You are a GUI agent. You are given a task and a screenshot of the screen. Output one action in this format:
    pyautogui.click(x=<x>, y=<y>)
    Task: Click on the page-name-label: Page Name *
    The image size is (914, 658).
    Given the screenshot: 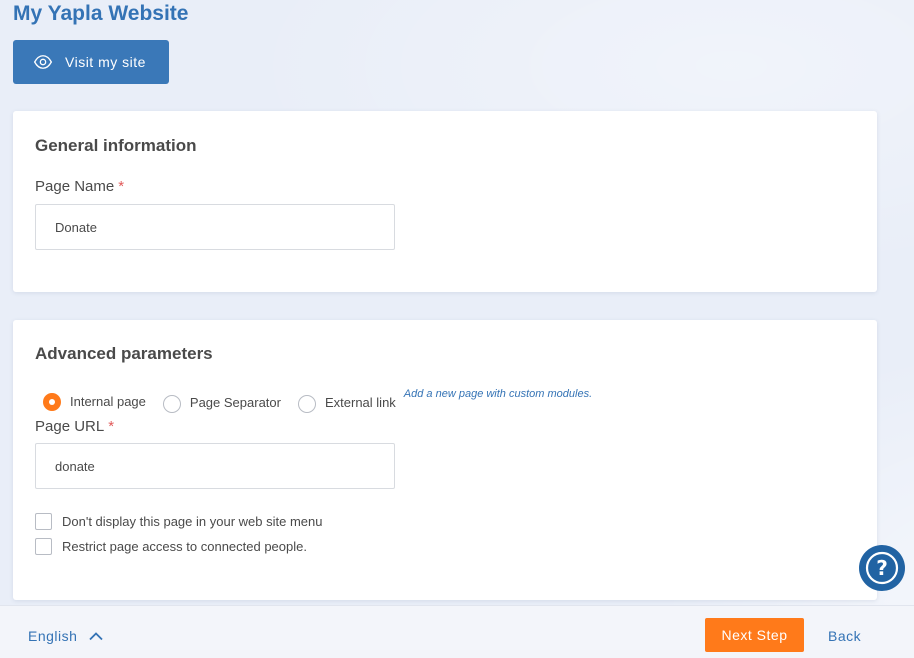 What is the action you would take?
    pyautogui.click(x=79, y=186)
    